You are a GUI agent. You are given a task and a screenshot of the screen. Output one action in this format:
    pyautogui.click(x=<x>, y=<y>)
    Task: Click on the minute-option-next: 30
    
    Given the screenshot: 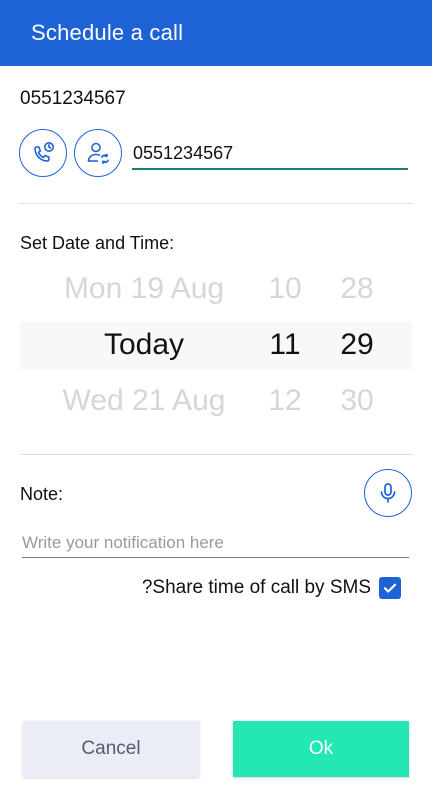 What is the action you would take?
    pyautogui.click(x=357, y=401)
    